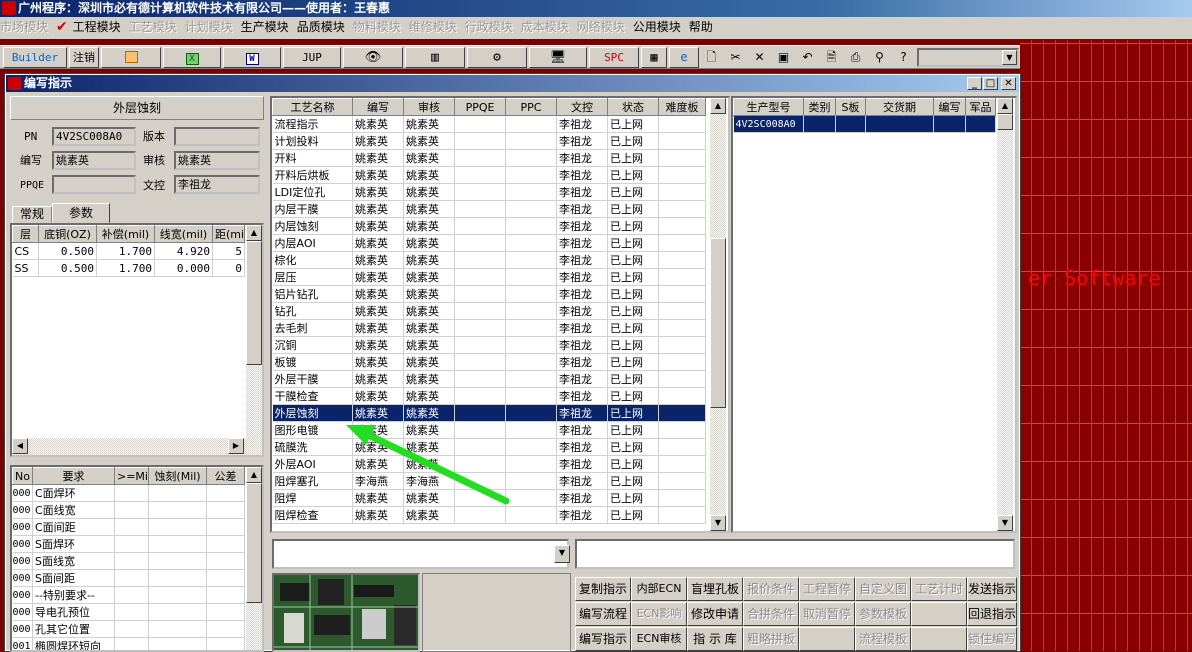 This screenshot has height=652, width=1192. I want to click on ppt-module-button, so click(131, 57).